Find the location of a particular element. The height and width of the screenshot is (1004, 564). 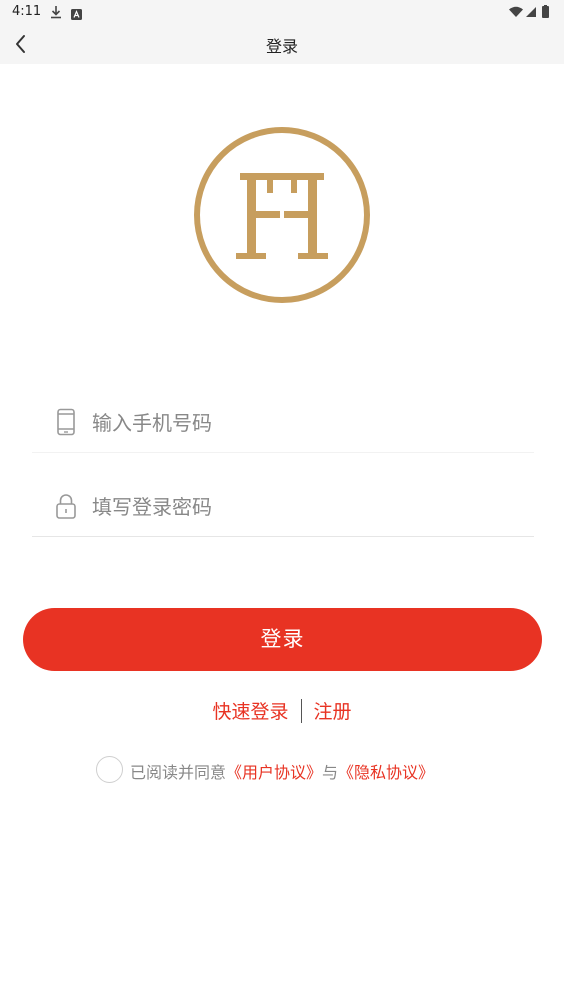

agreement-row: 已阅读并同意《用户协议》与《隐私协议》 is located at coordinates (306, 771).